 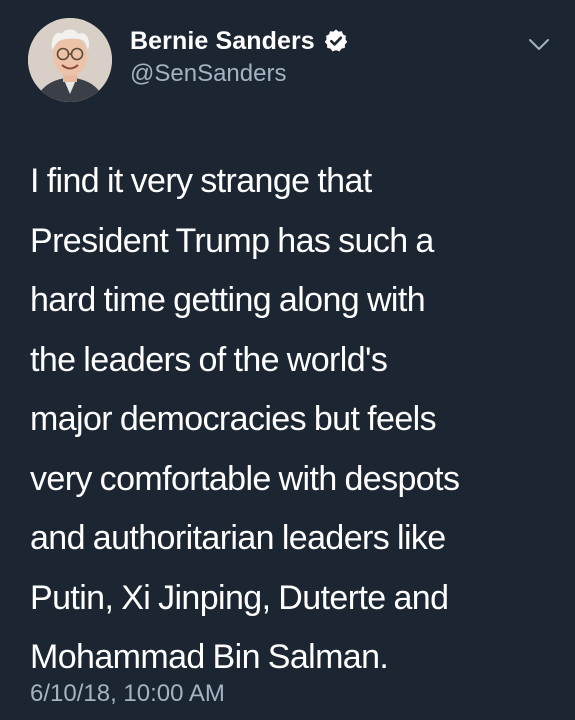 I want to click on tweet-timestamp: 6/10/18, 10:00 AM, so click(x=127, y=694).